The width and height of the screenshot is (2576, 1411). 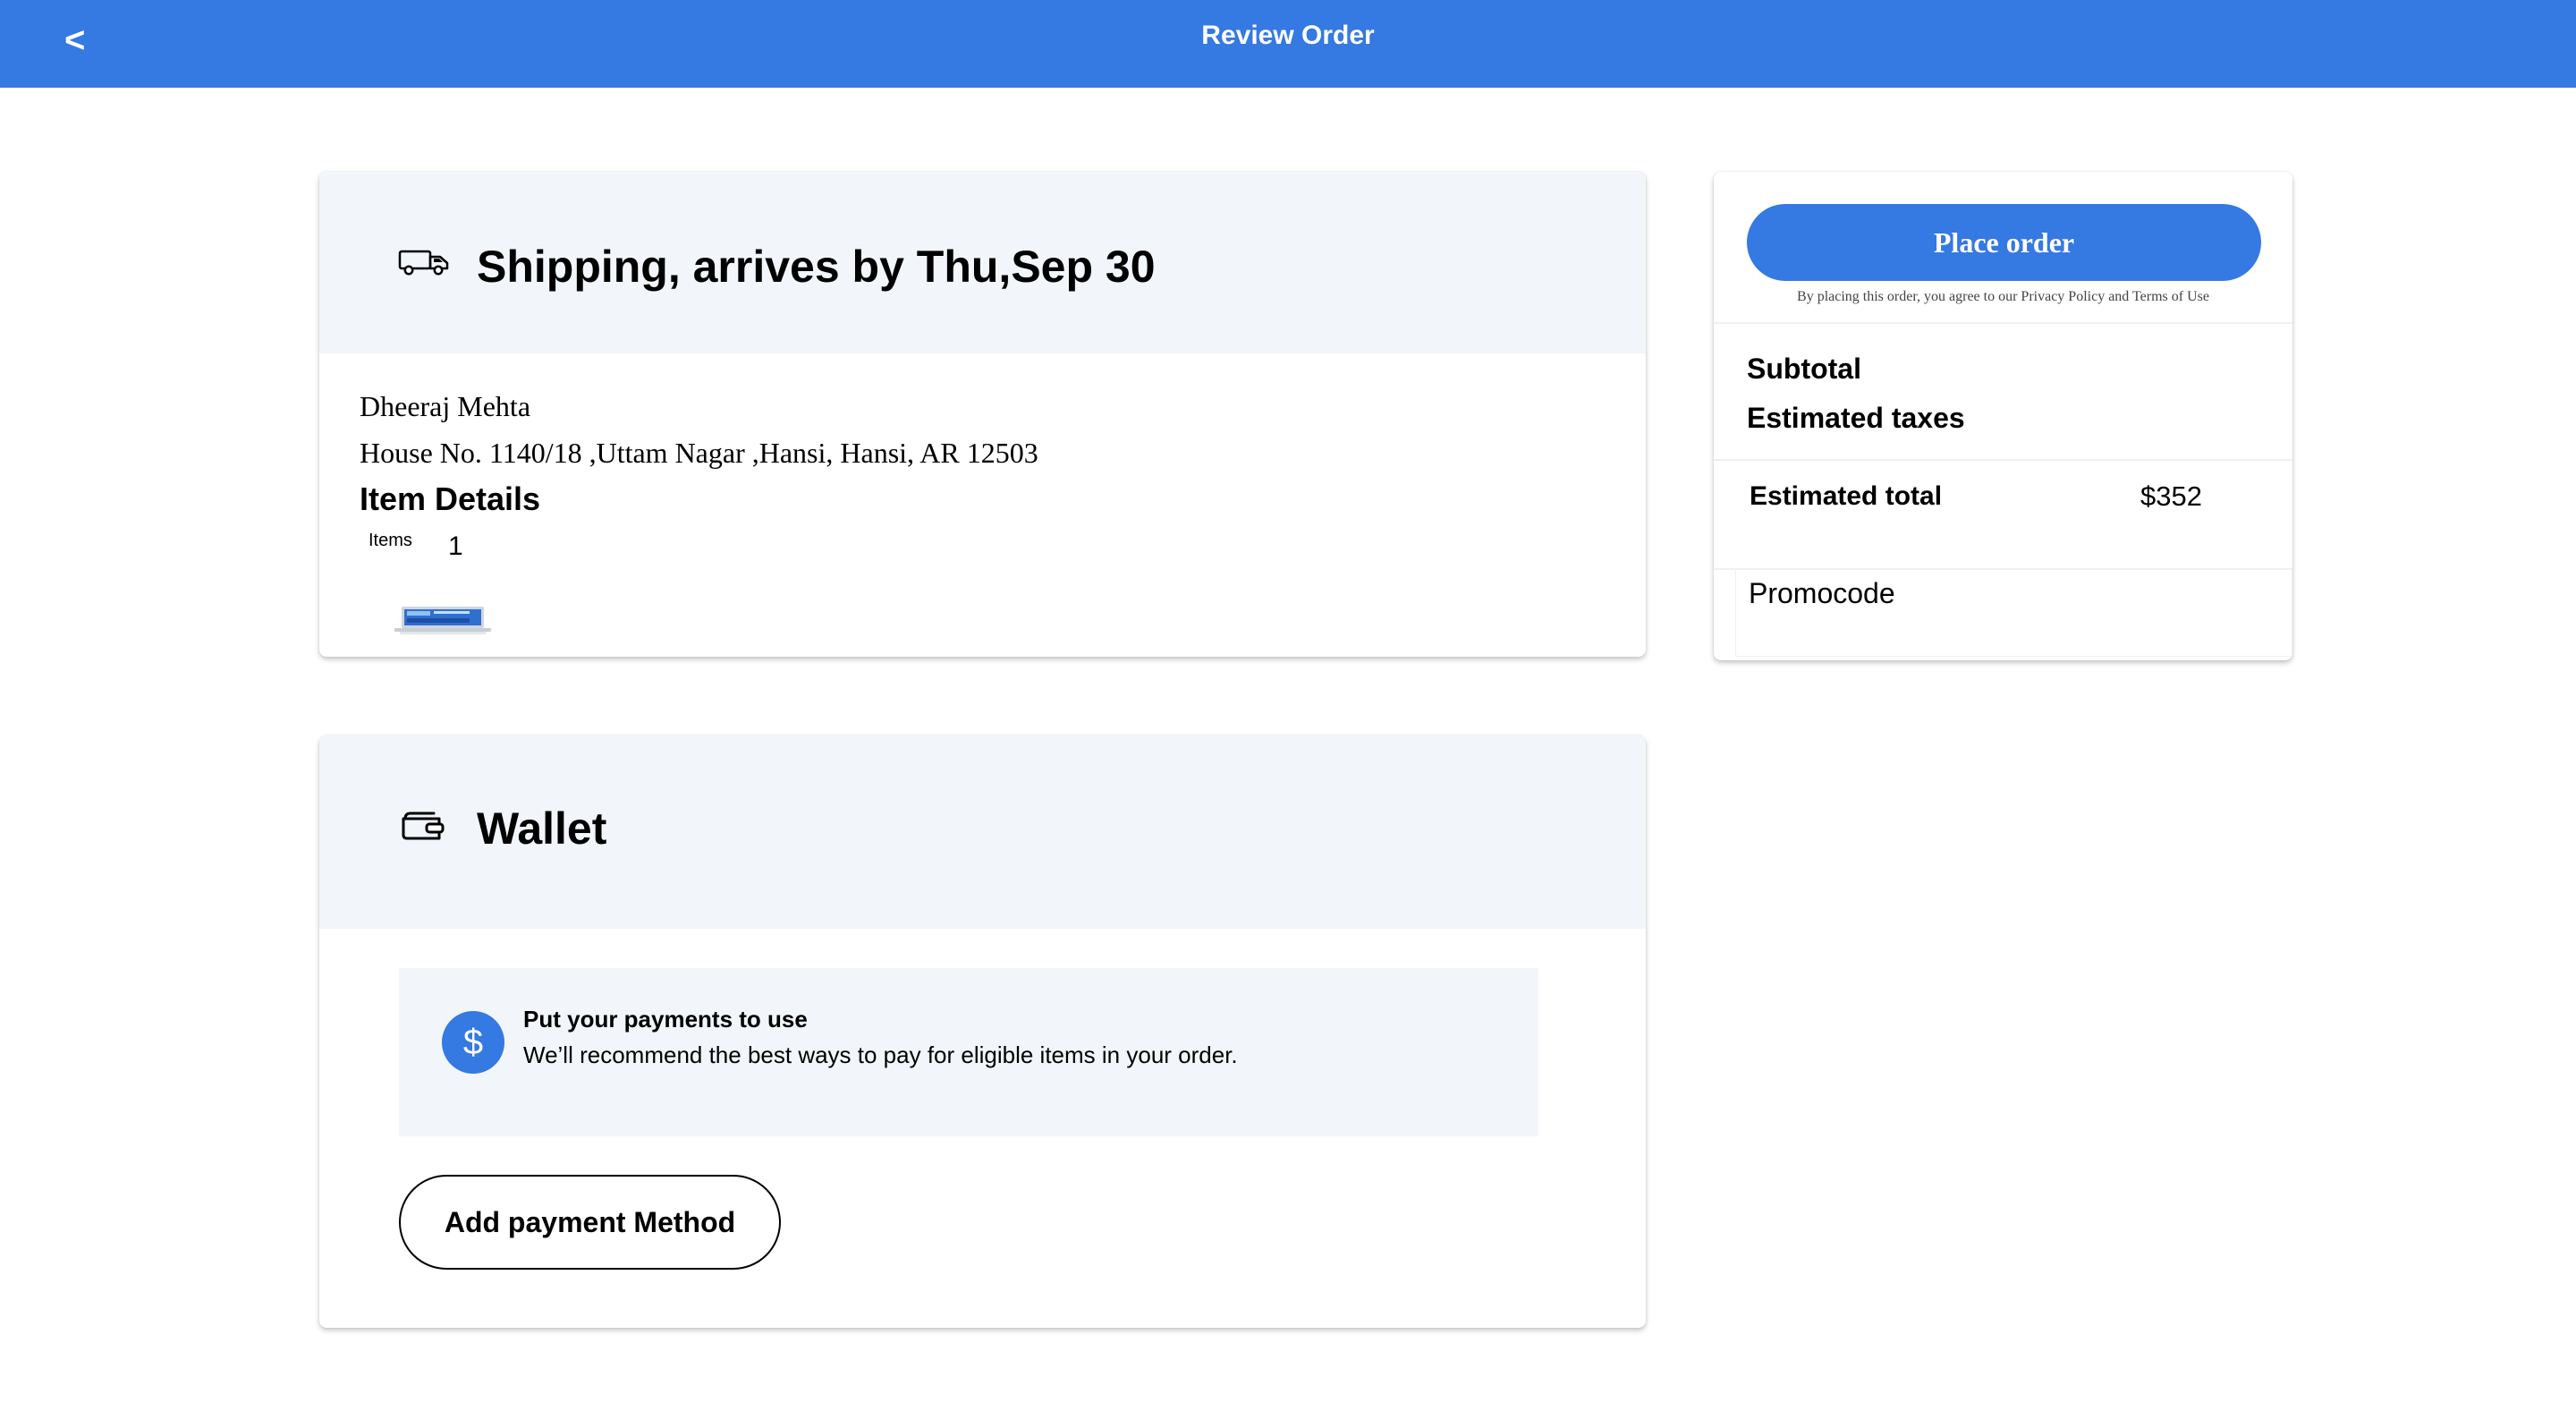 I want to click on add-payment-method-button: Add payment Method, so click(x=590, y=1222).